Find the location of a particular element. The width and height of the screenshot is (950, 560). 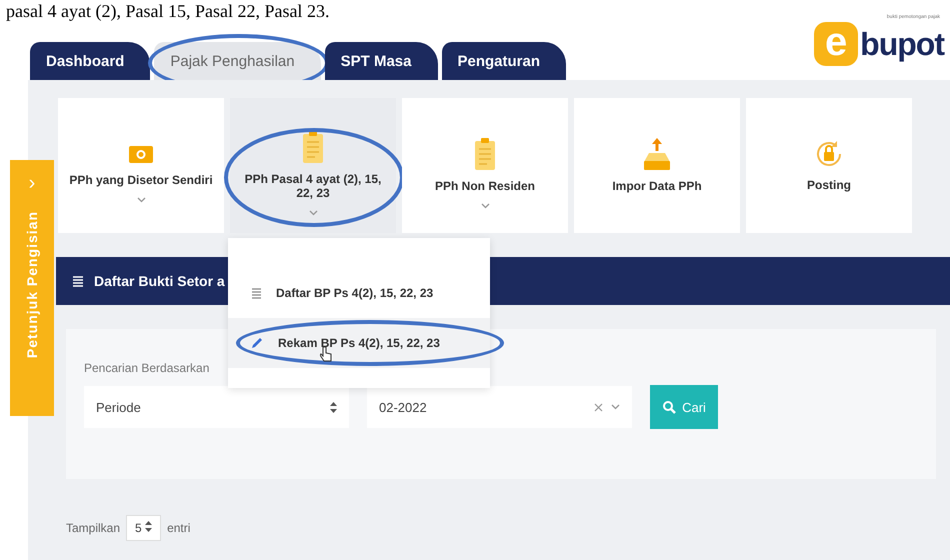

menu-card: PPh Non Residen is located at coordinates (485, 165).